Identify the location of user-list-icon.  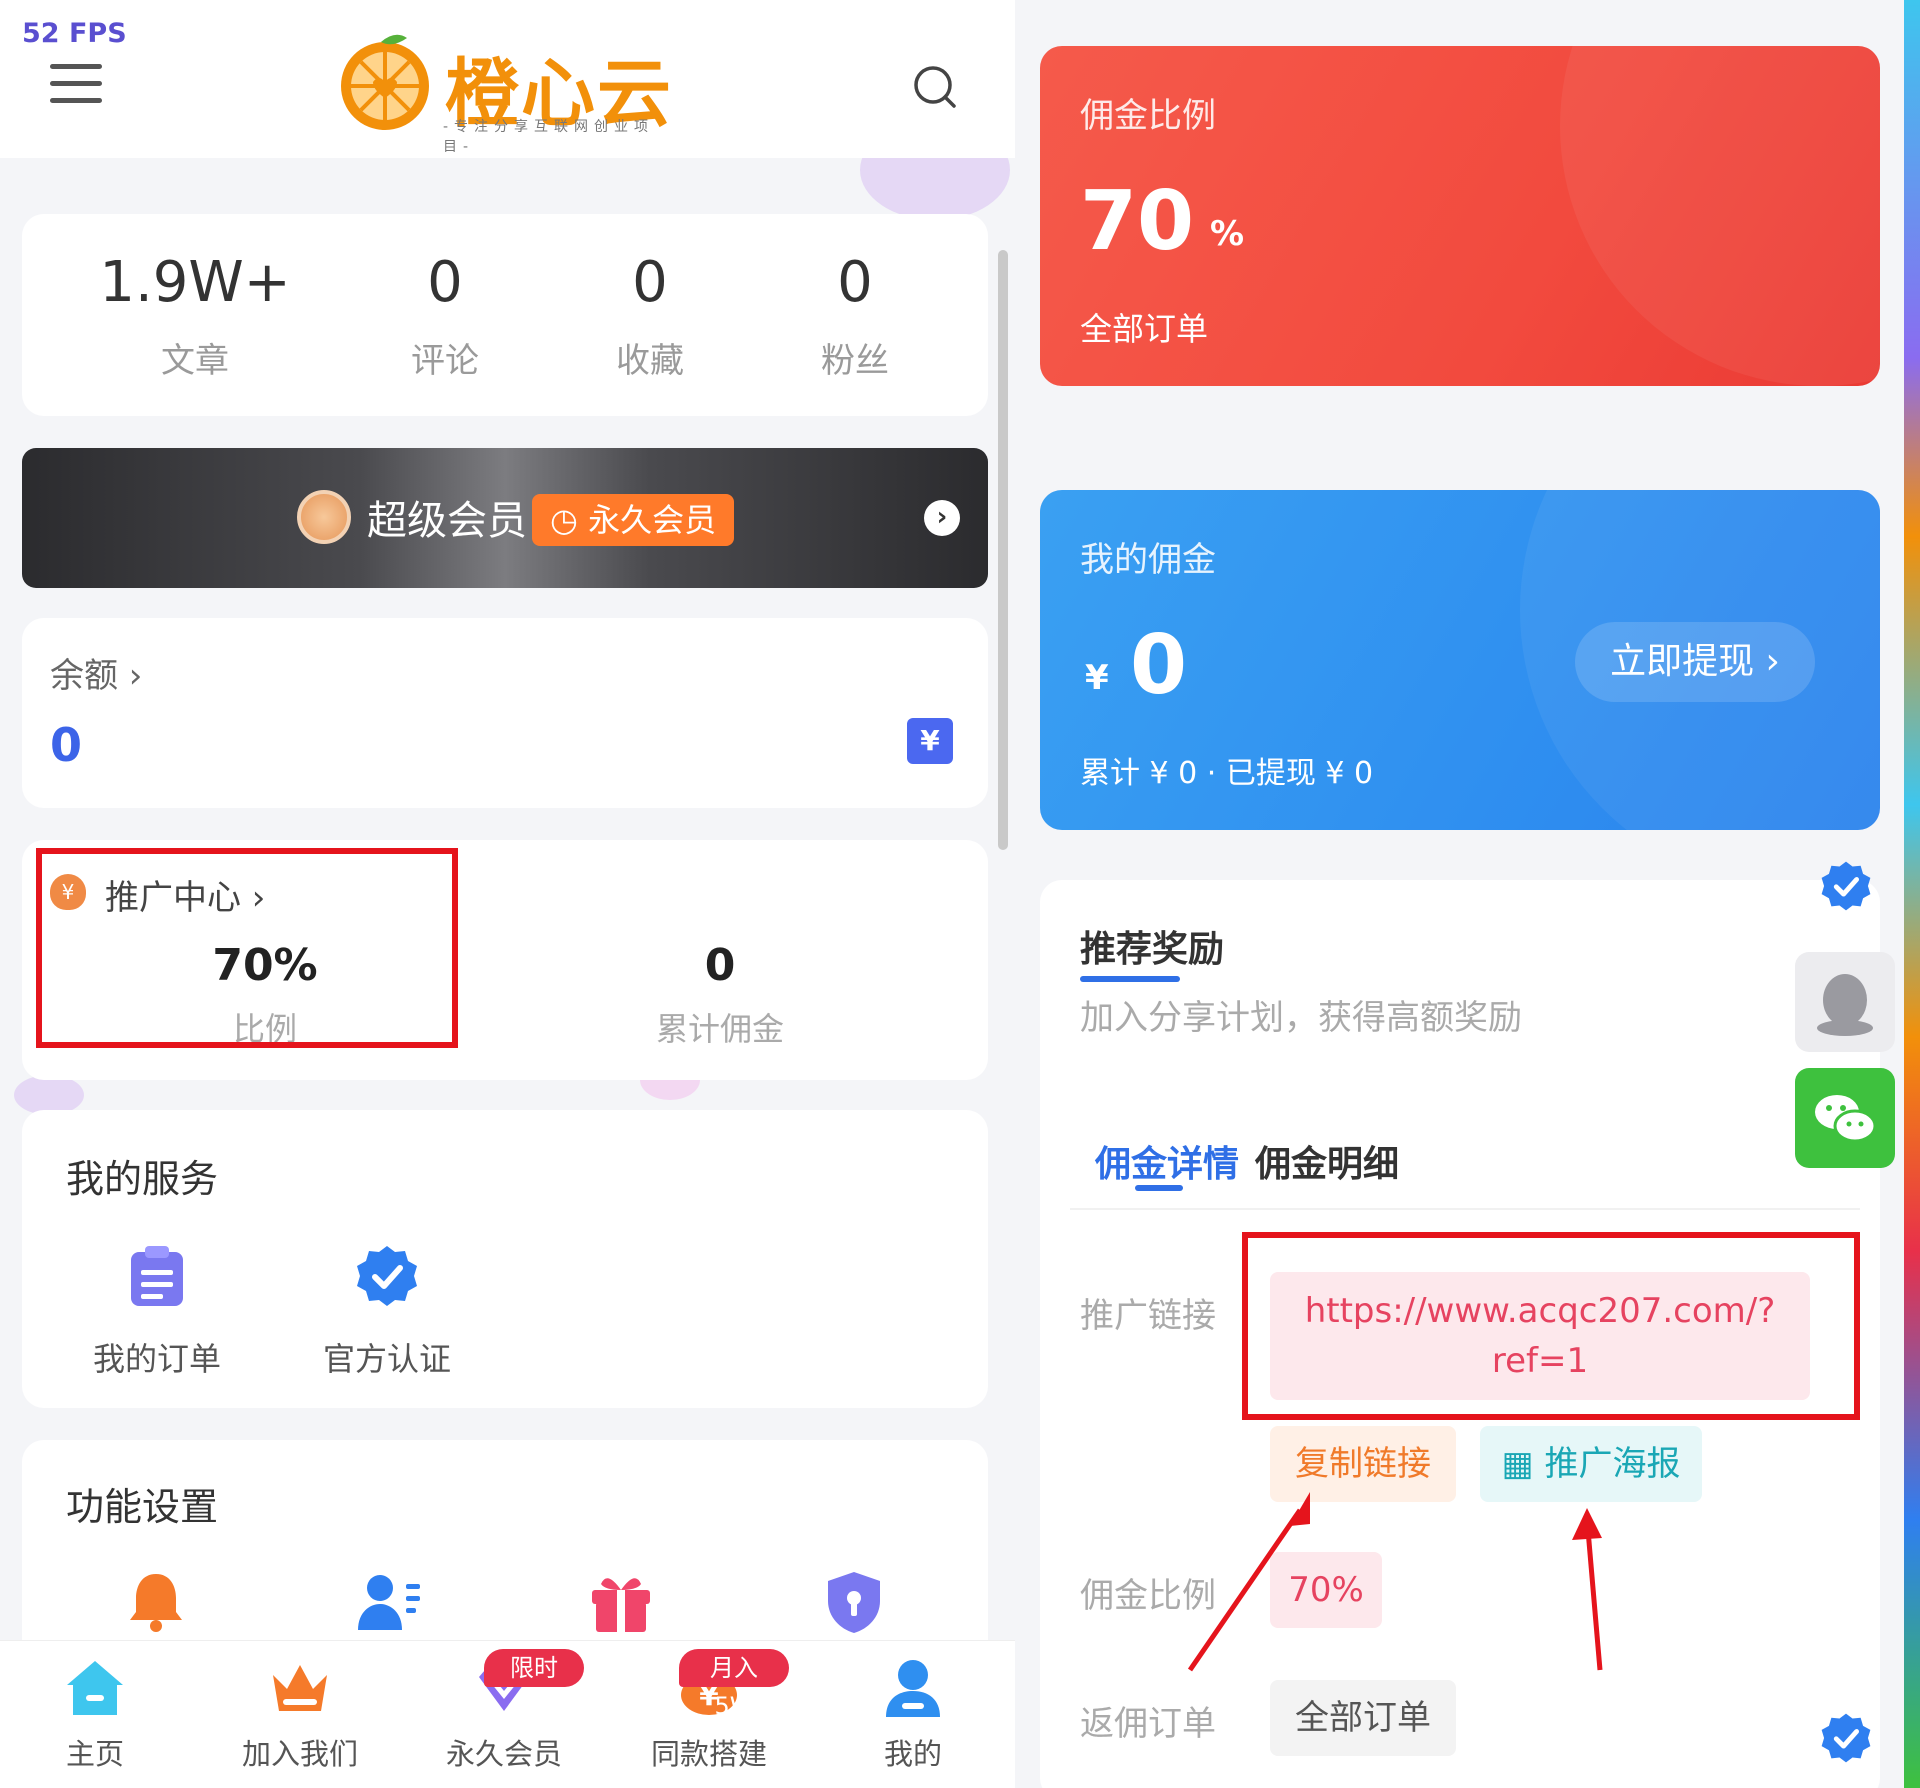
(389, 1602).